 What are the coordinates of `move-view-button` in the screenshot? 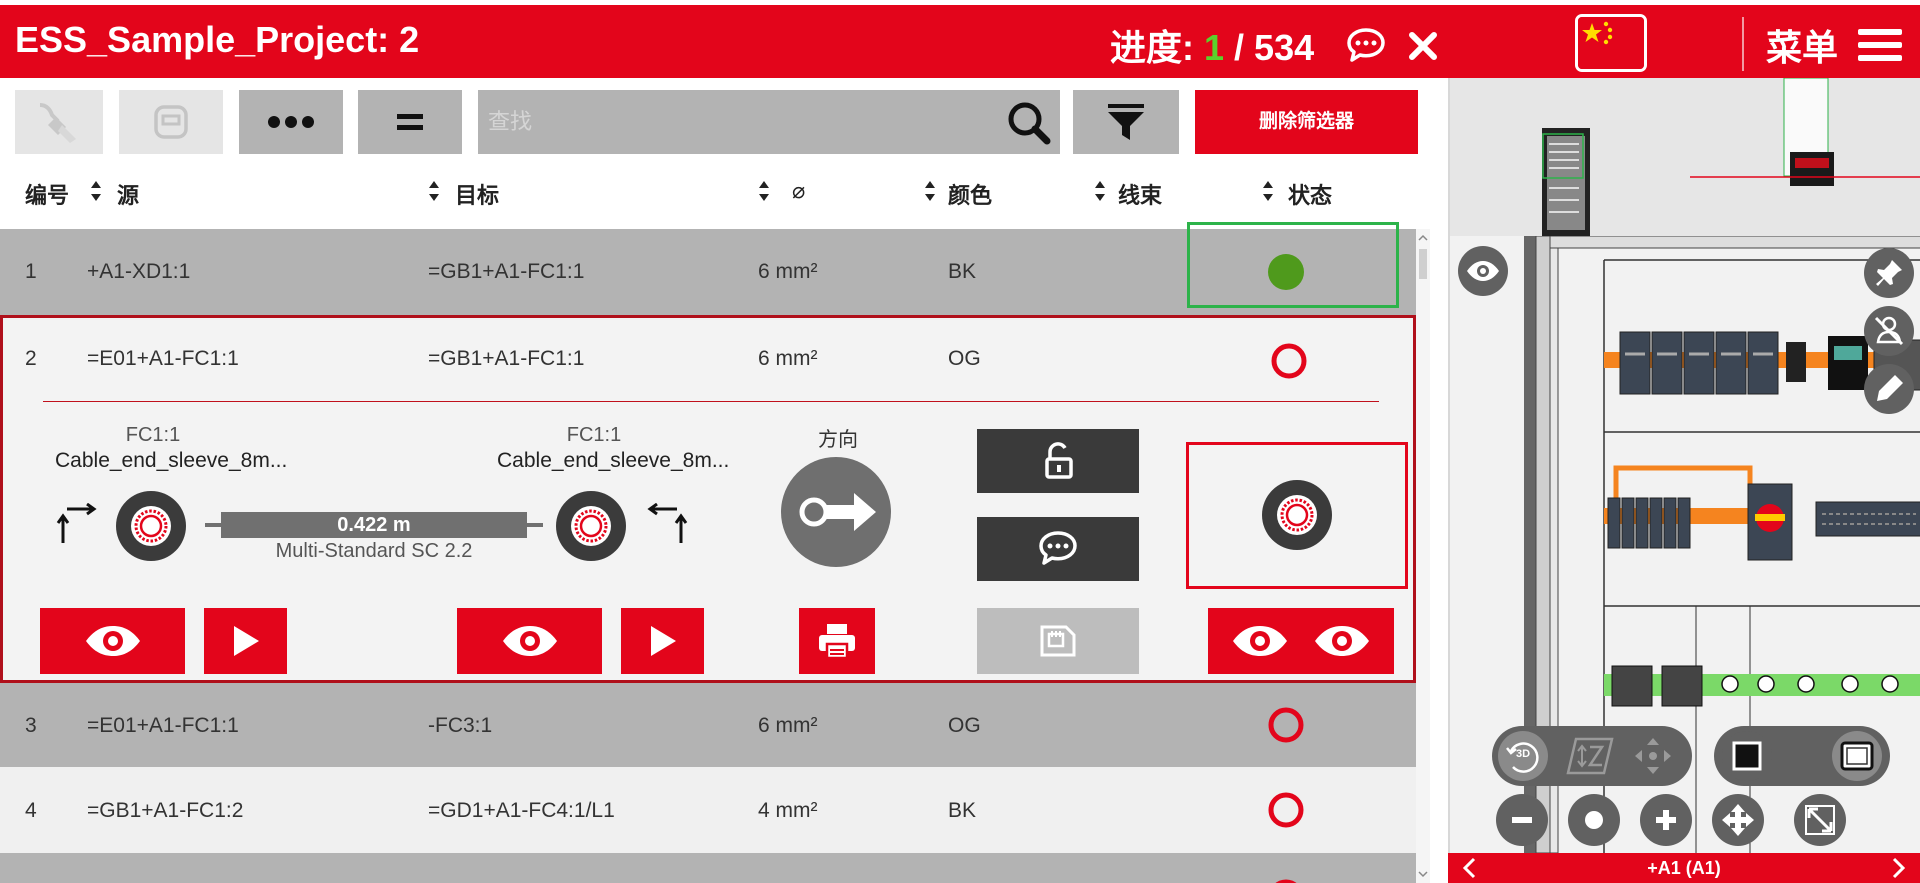 It's located at (1653, 756).